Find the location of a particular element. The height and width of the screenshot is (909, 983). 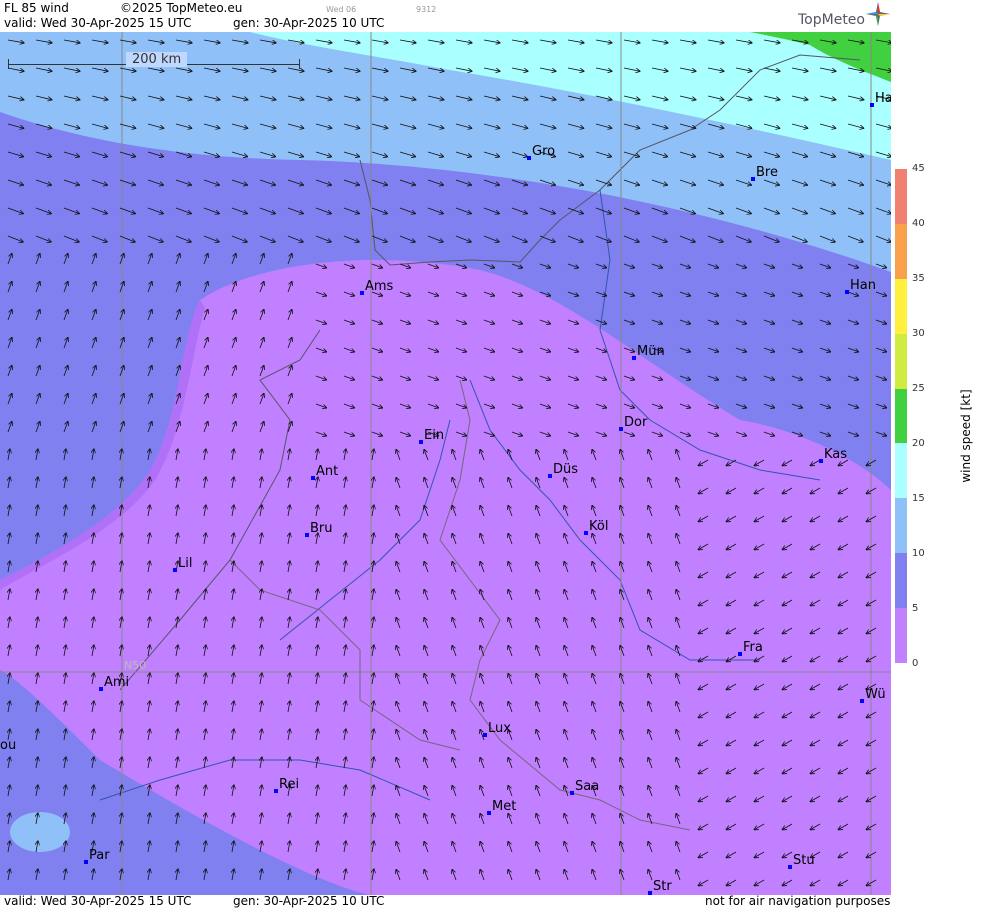

legend-tick-label: 20 is located at coordinates (918, 443).